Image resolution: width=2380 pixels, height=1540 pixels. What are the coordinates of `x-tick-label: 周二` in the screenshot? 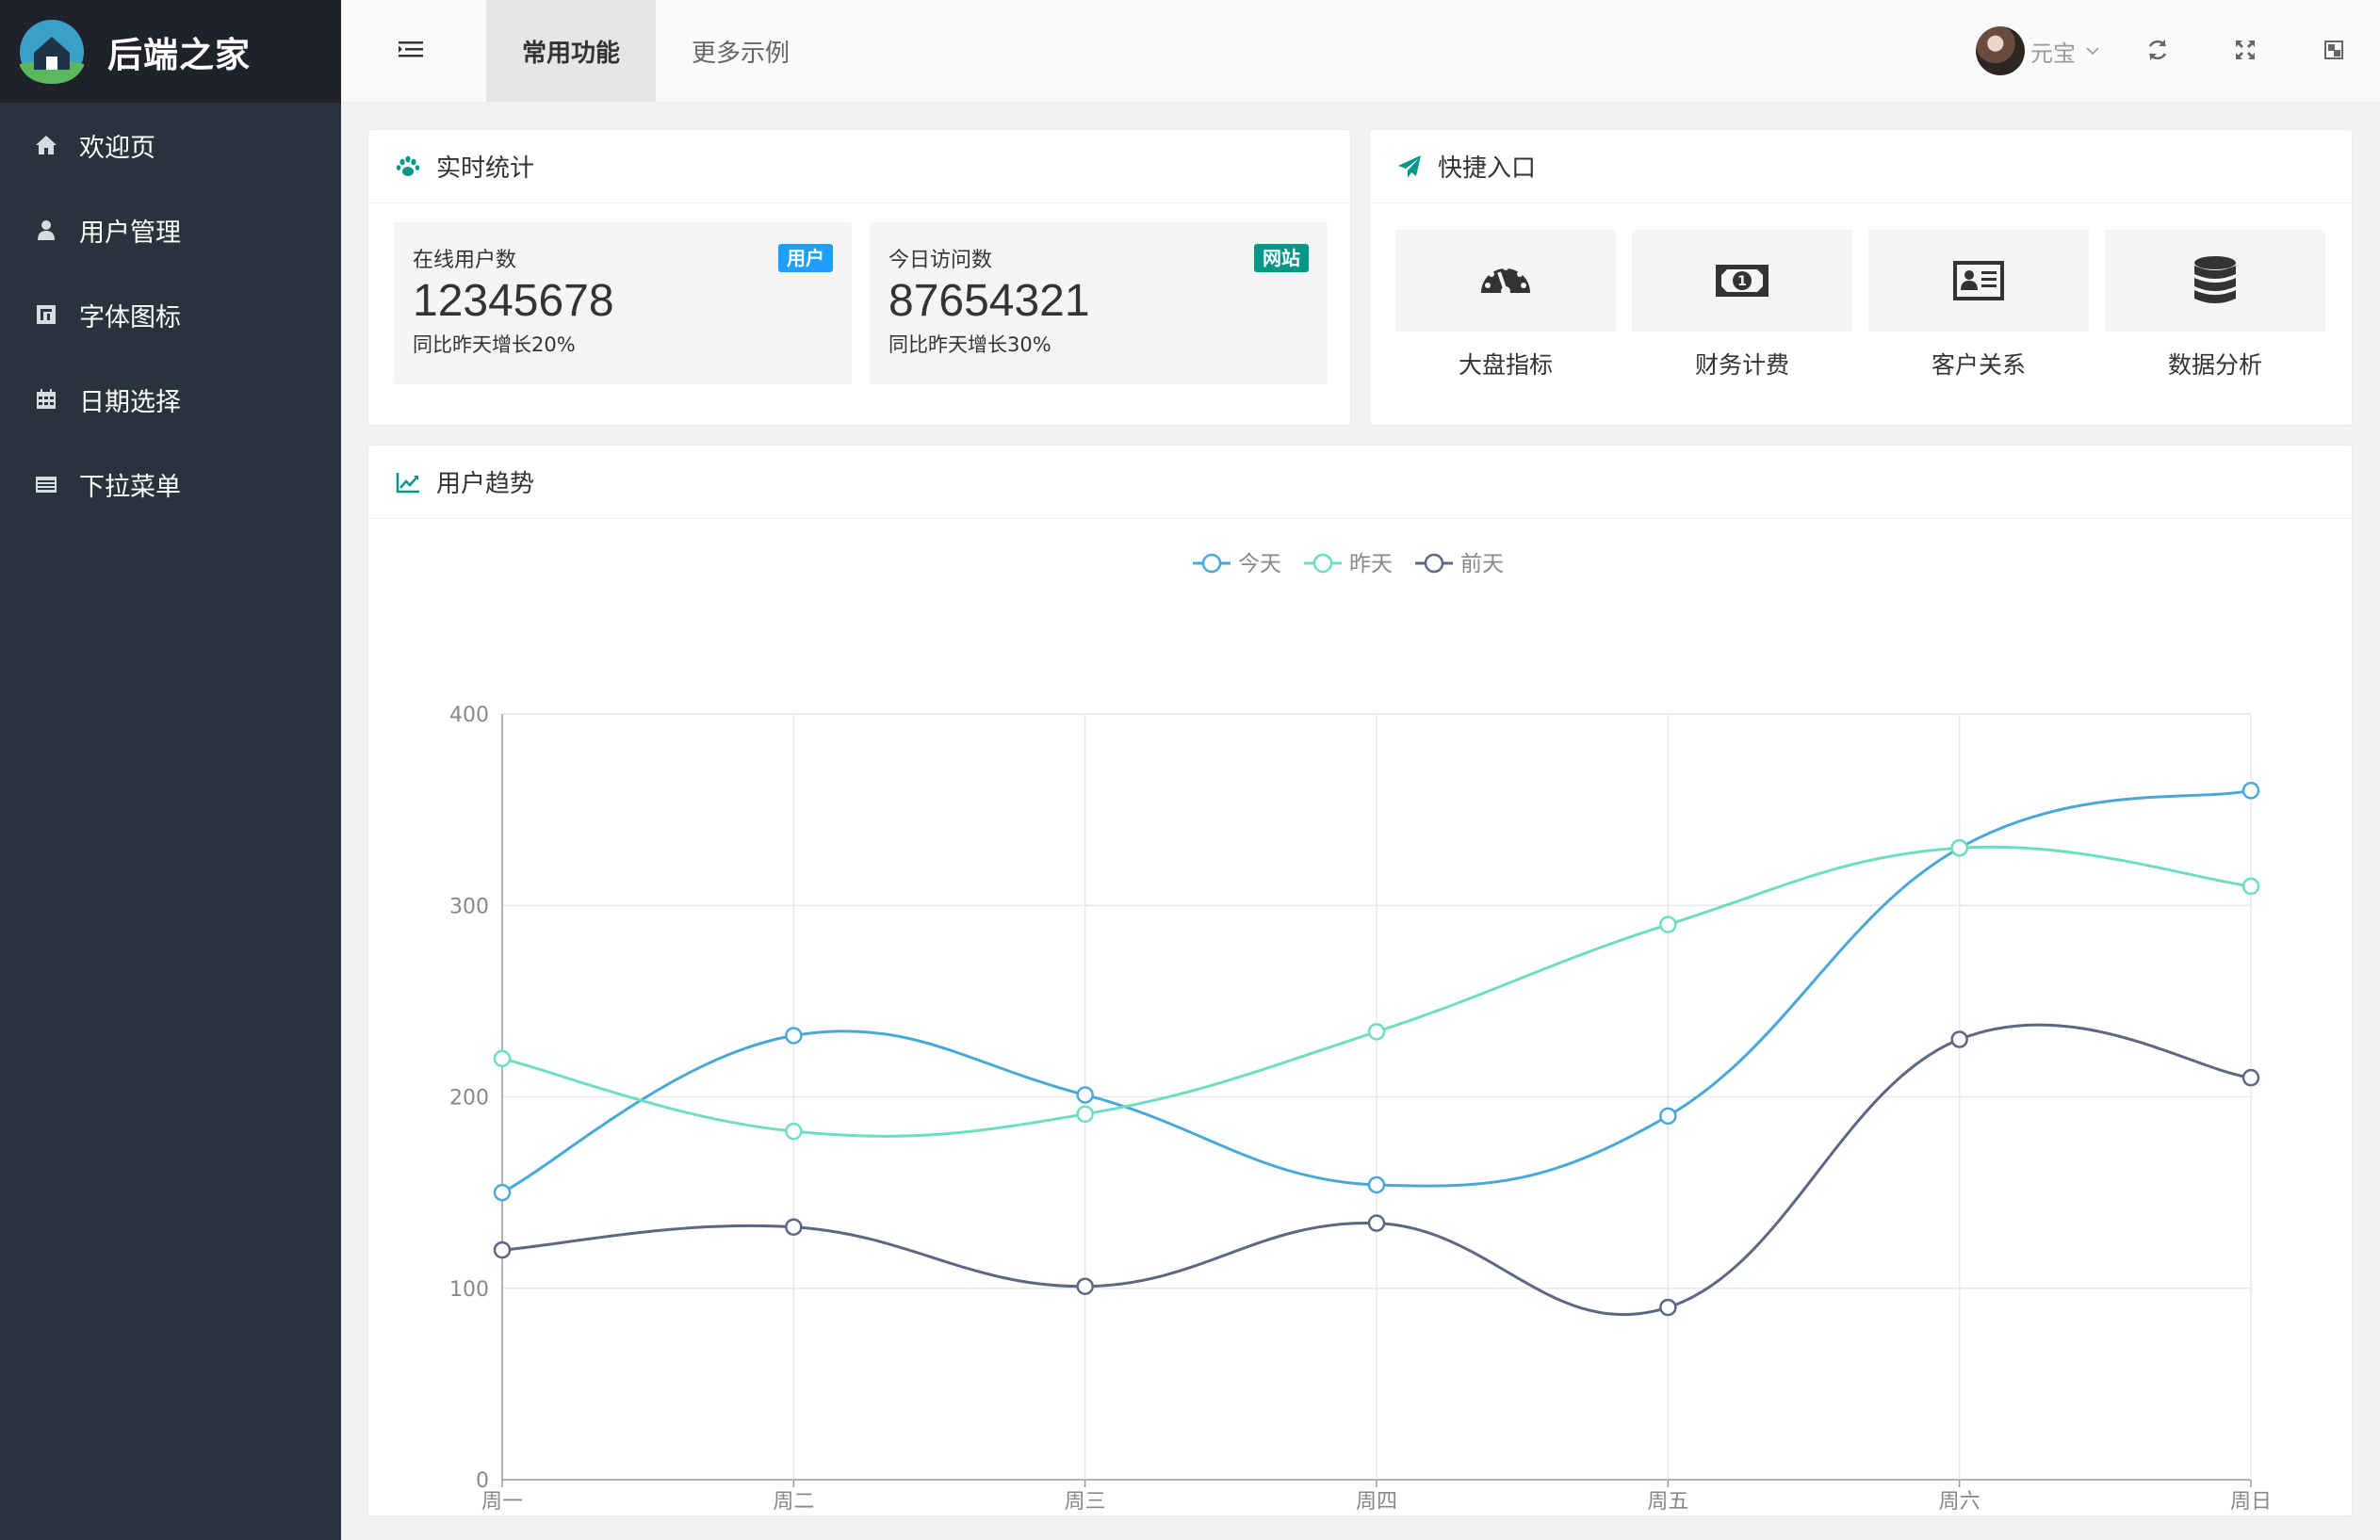 It's located at (793, 1502).